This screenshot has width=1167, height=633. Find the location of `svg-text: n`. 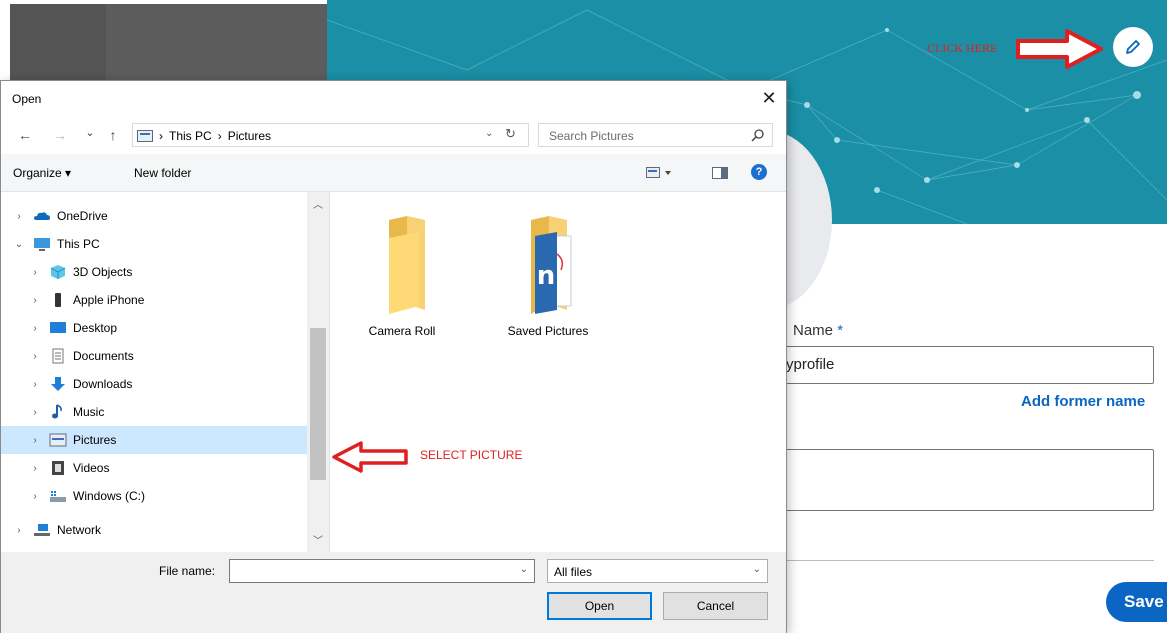

svg-text: n is located at coordinates (546, 276).